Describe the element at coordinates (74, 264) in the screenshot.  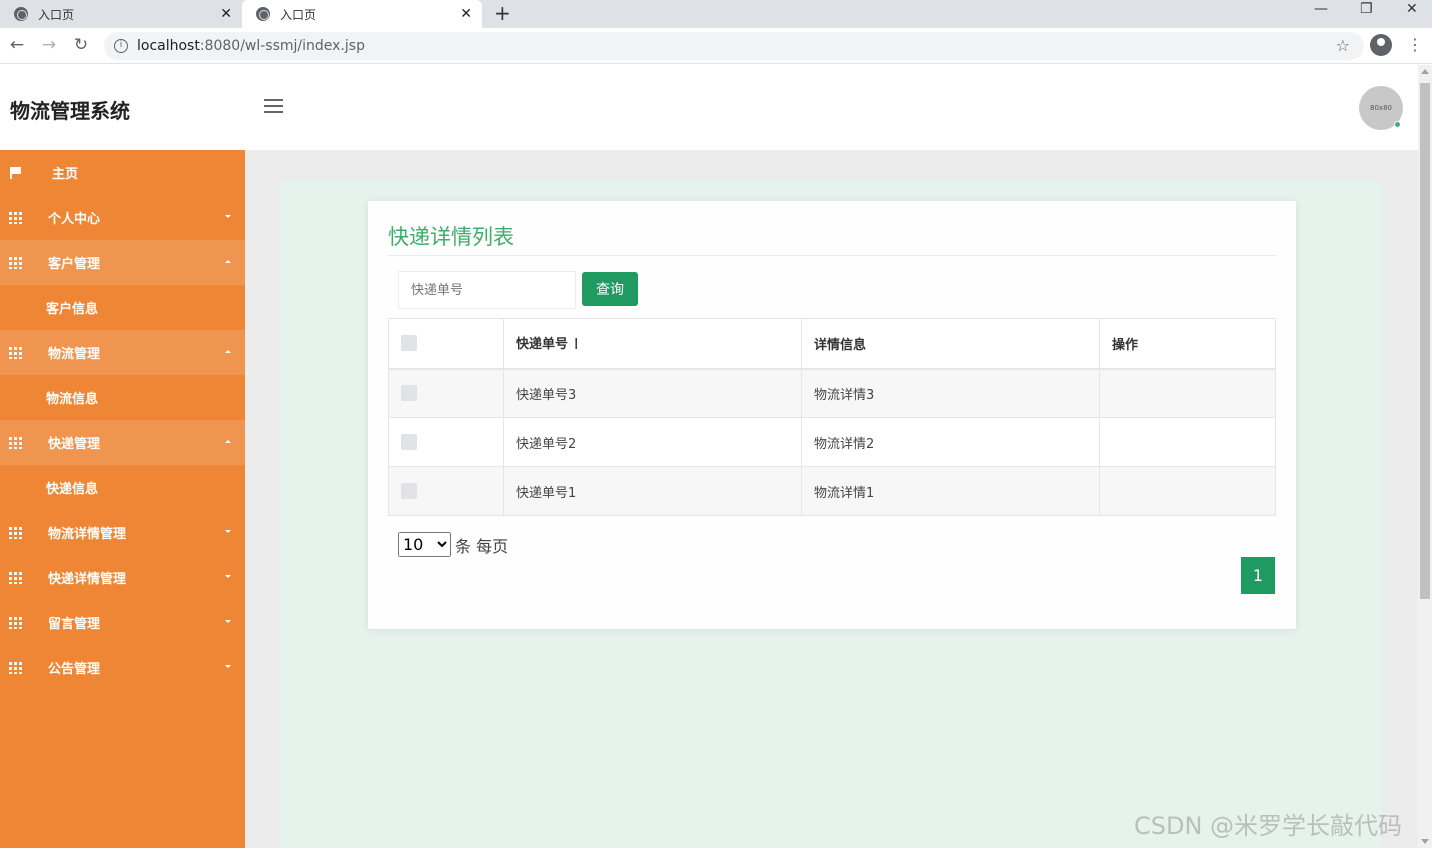
I see `sidebar-item-label: 客户管理` at that location.